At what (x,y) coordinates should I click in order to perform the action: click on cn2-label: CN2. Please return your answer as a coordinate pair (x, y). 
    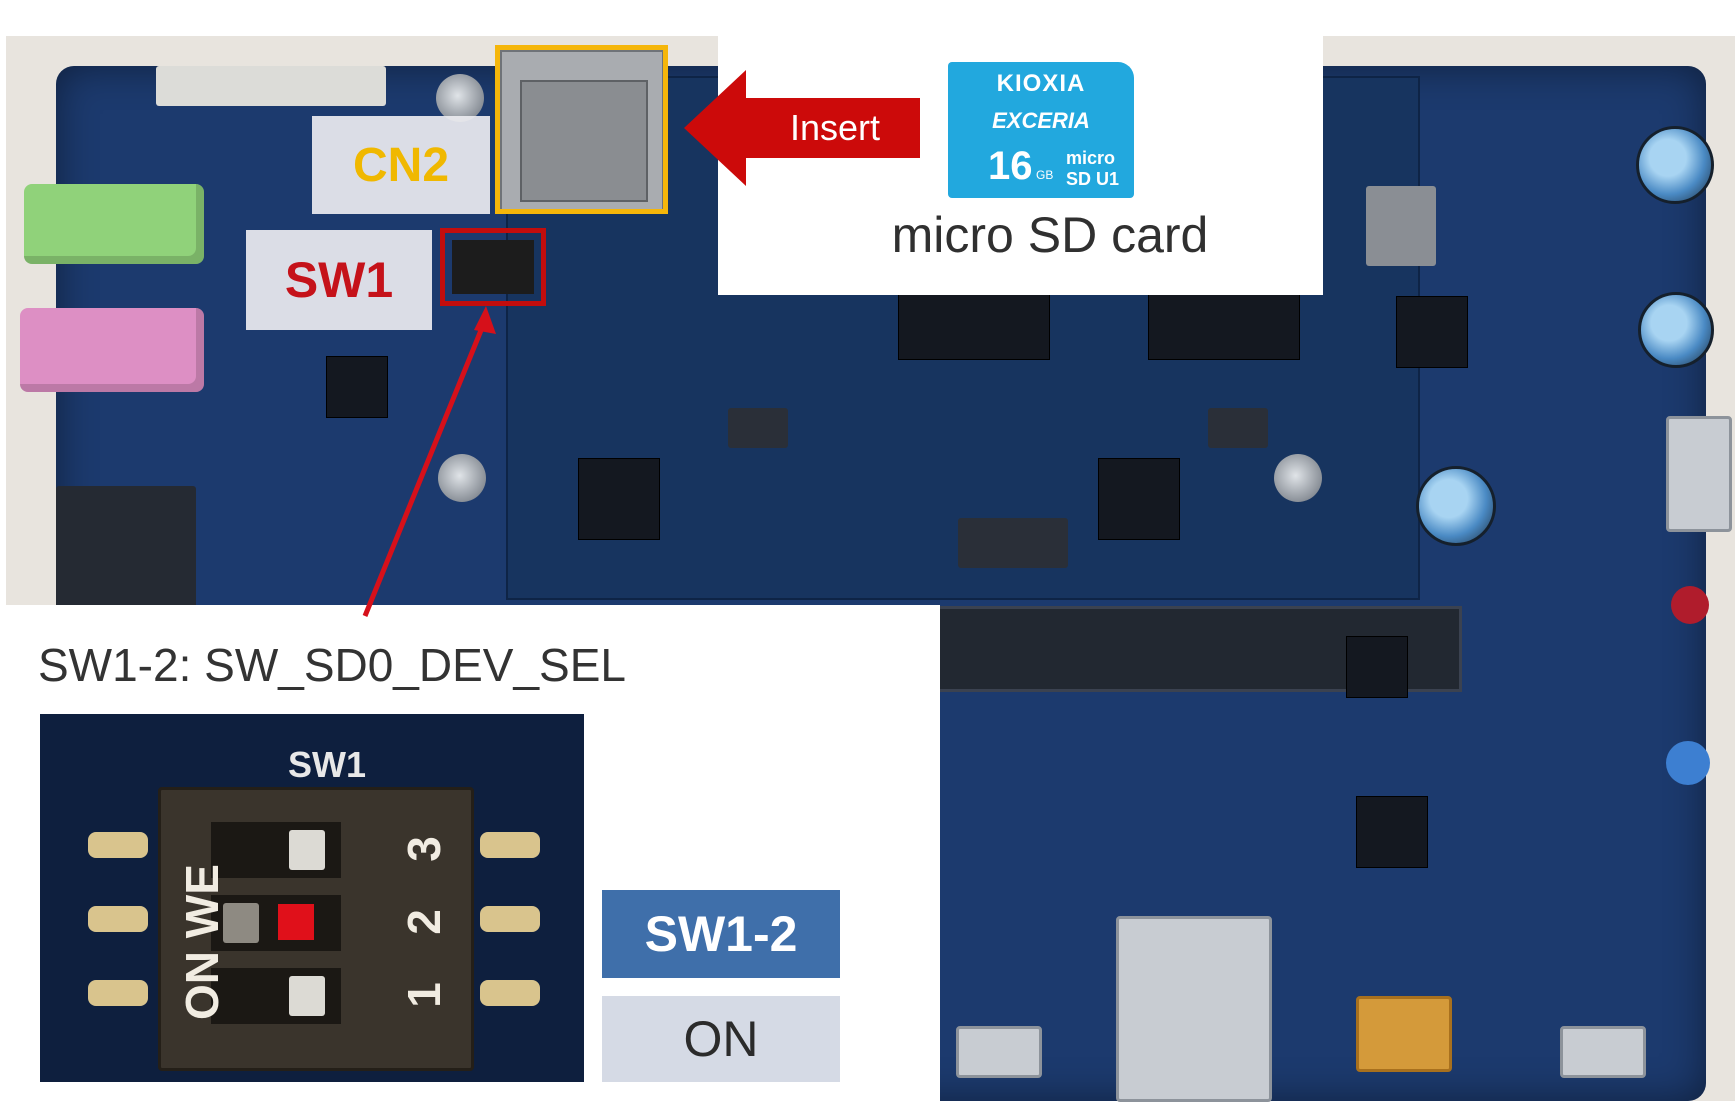
    Looking at the image, I should click on (401, 165).